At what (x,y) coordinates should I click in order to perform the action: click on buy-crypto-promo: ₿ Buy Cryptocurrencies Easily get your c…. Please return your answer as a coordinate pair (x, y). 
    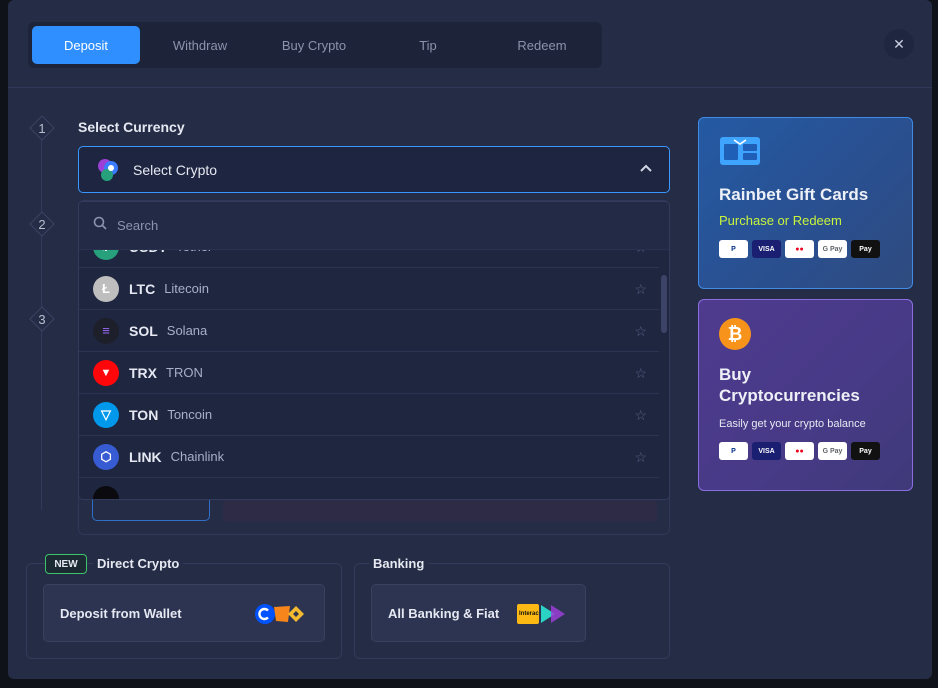
    Looking at the image, I should click on (805, 395).